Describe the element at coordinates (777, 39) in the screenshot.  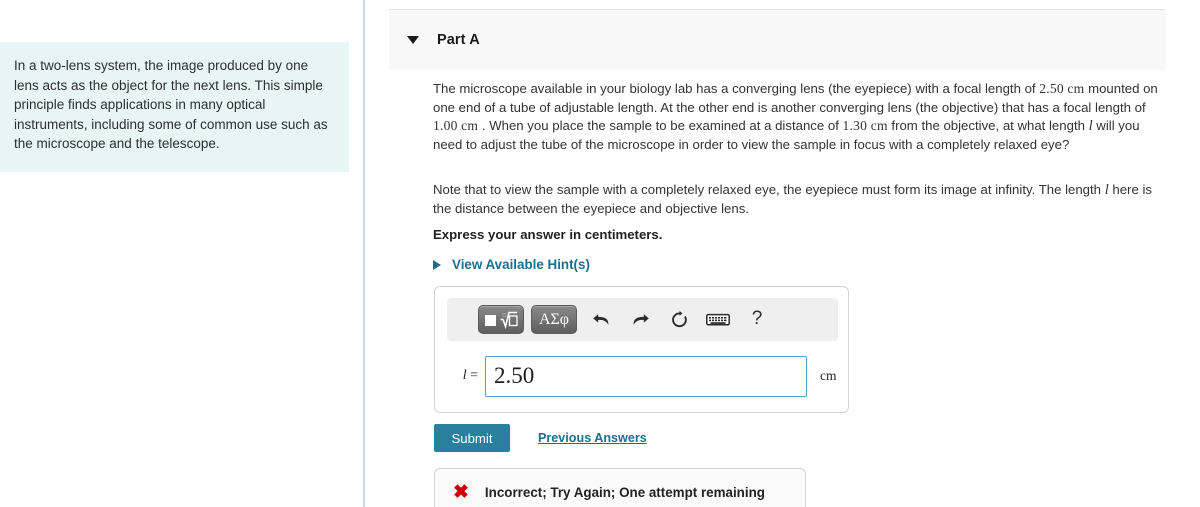
I see `part-a-header: Part A` at that location.